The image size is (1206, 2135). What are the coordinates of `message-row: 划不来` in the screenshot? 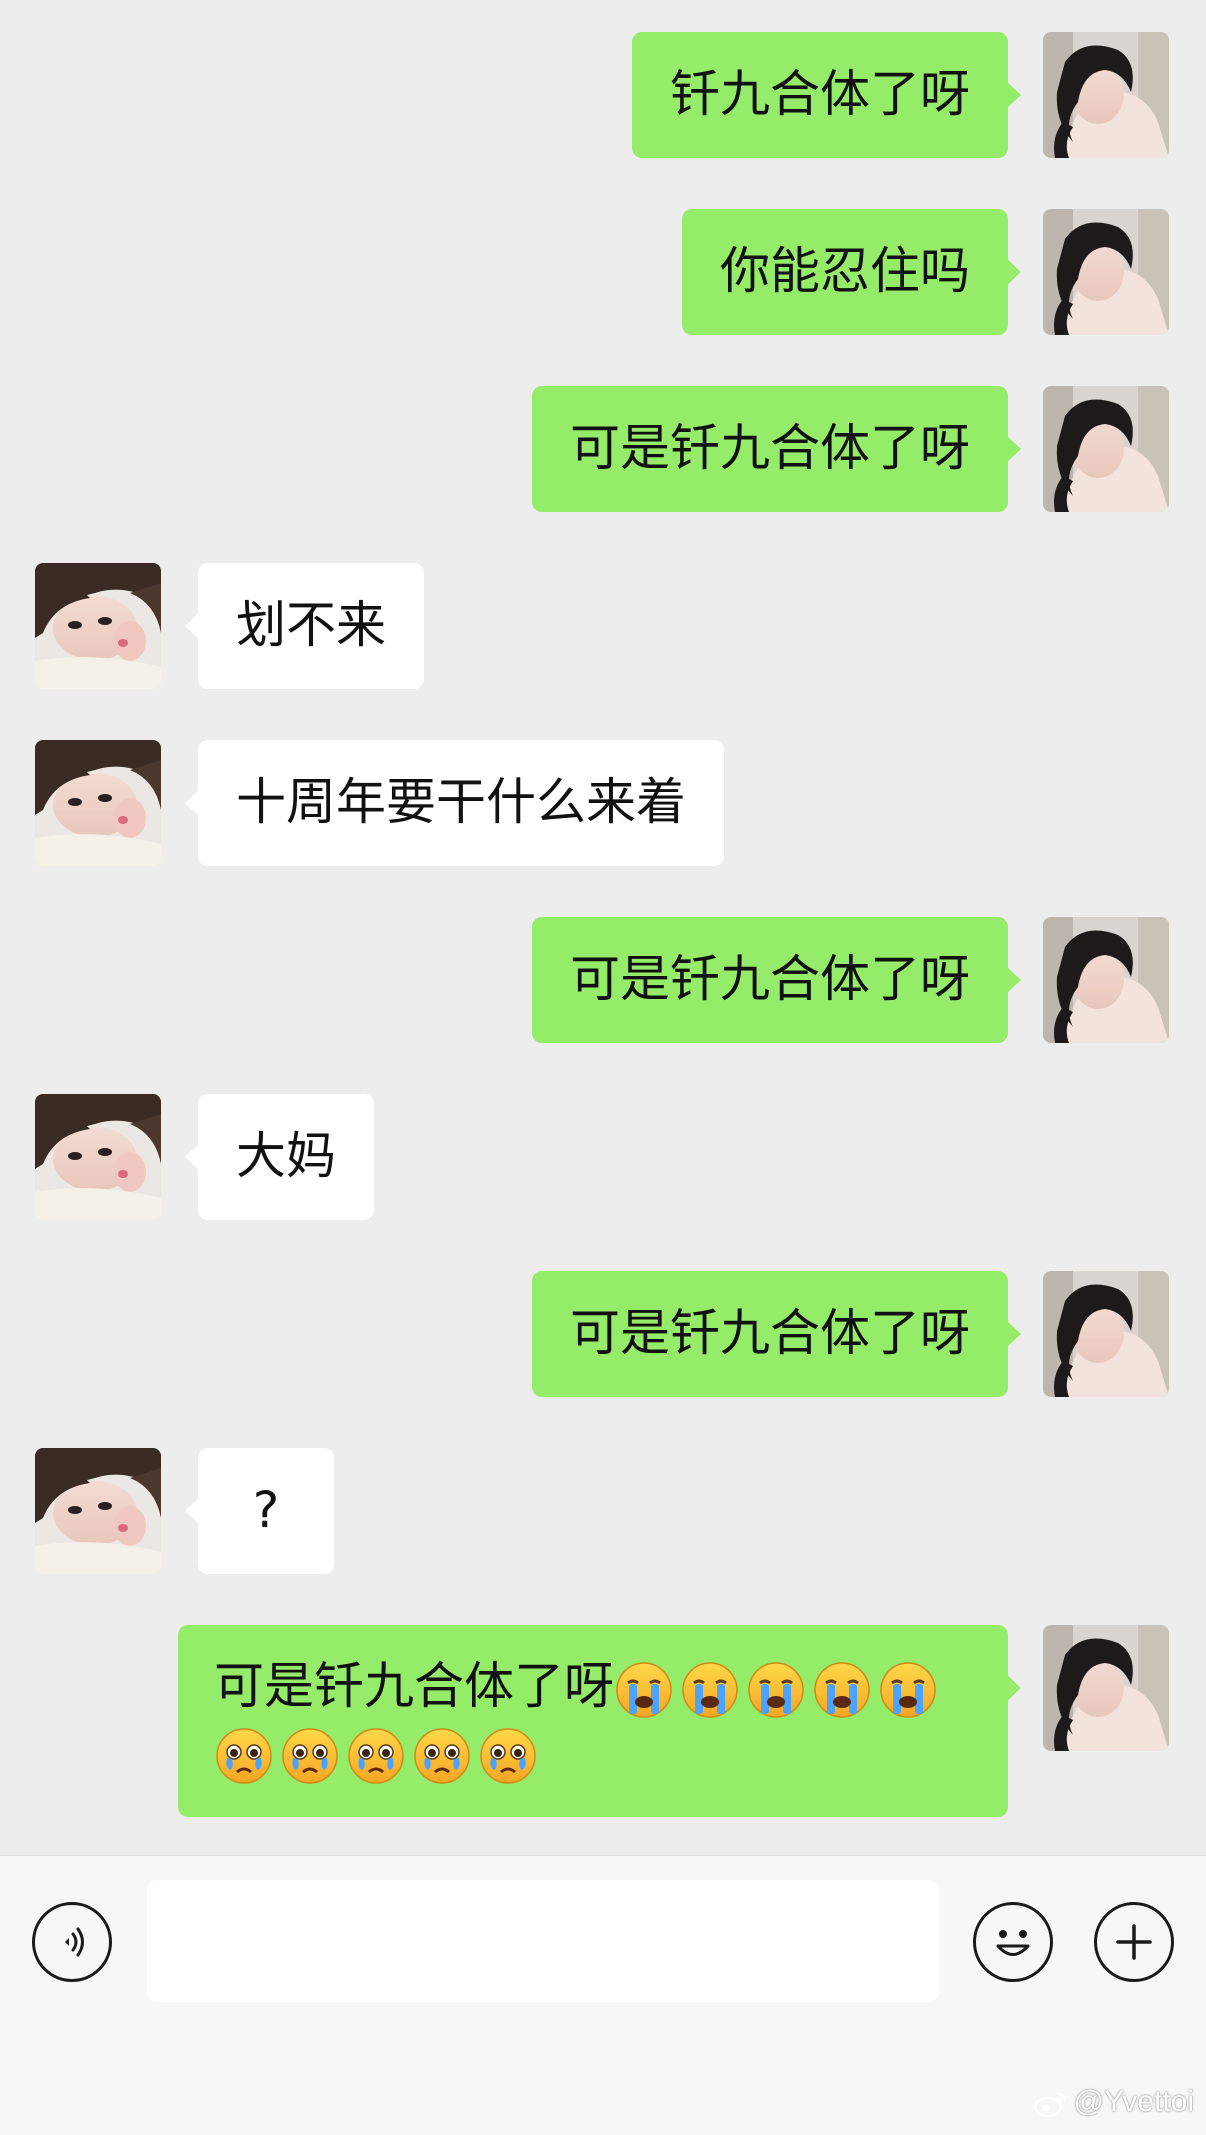 It's located at (603, 626).